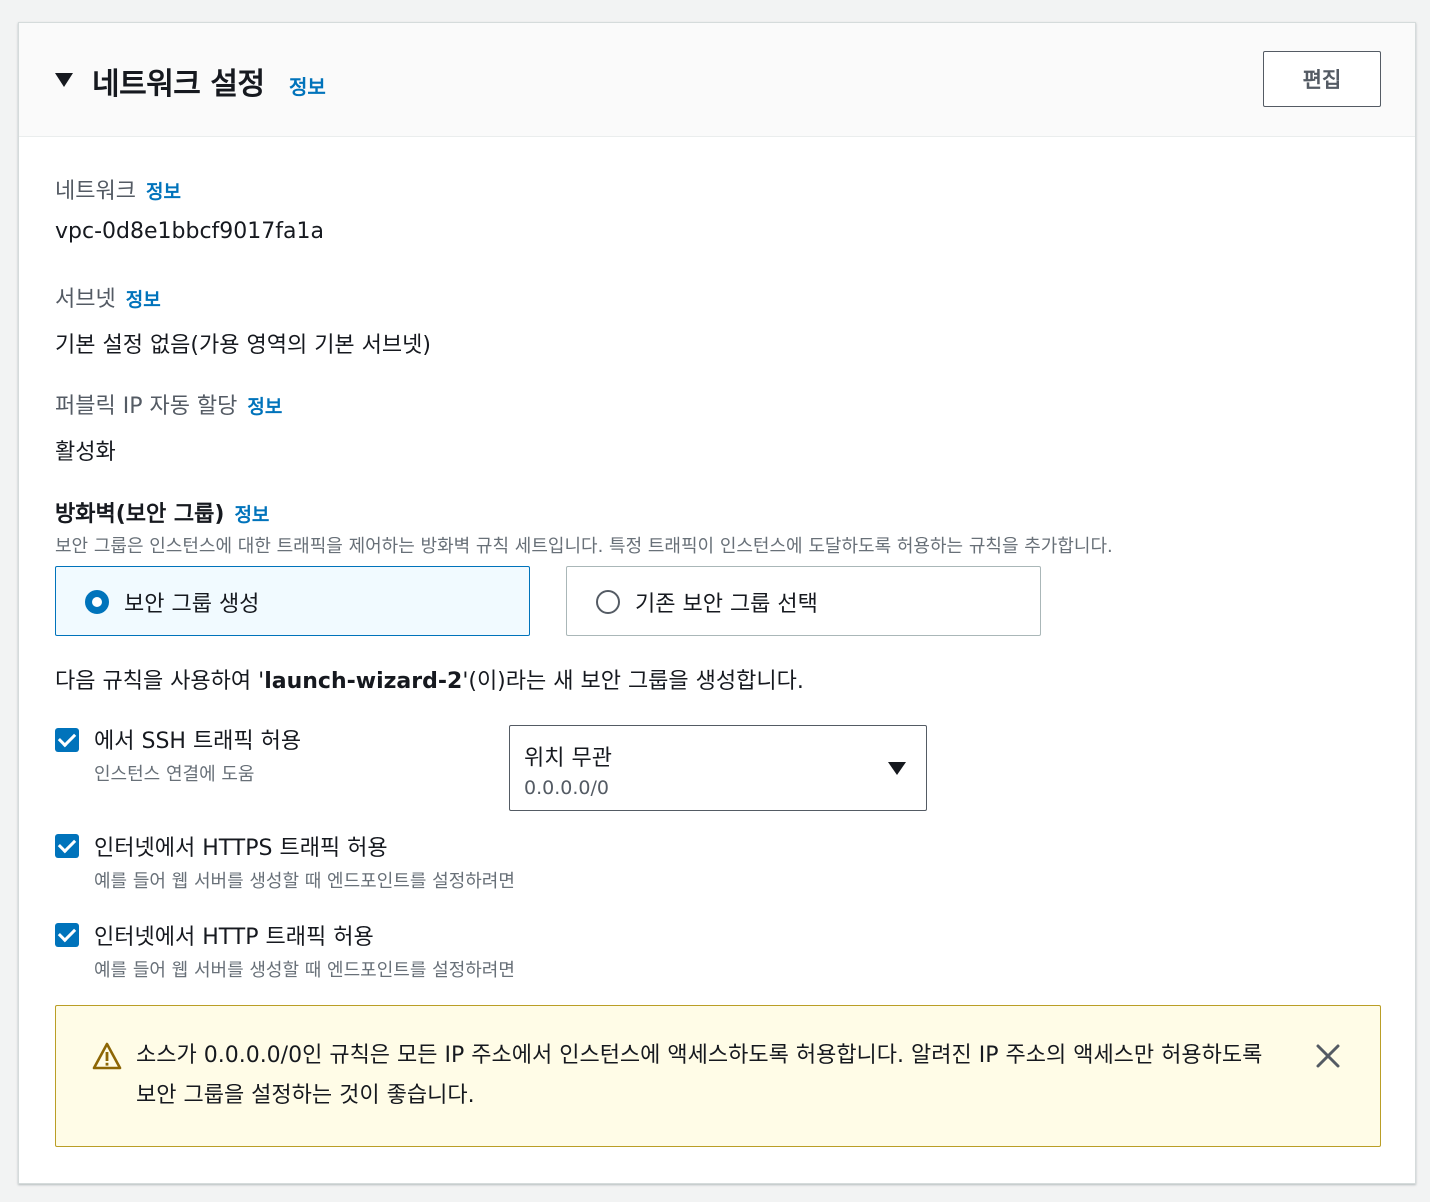  I want to click on ssh-source-selected: 위치 무관, so click(568, 758).